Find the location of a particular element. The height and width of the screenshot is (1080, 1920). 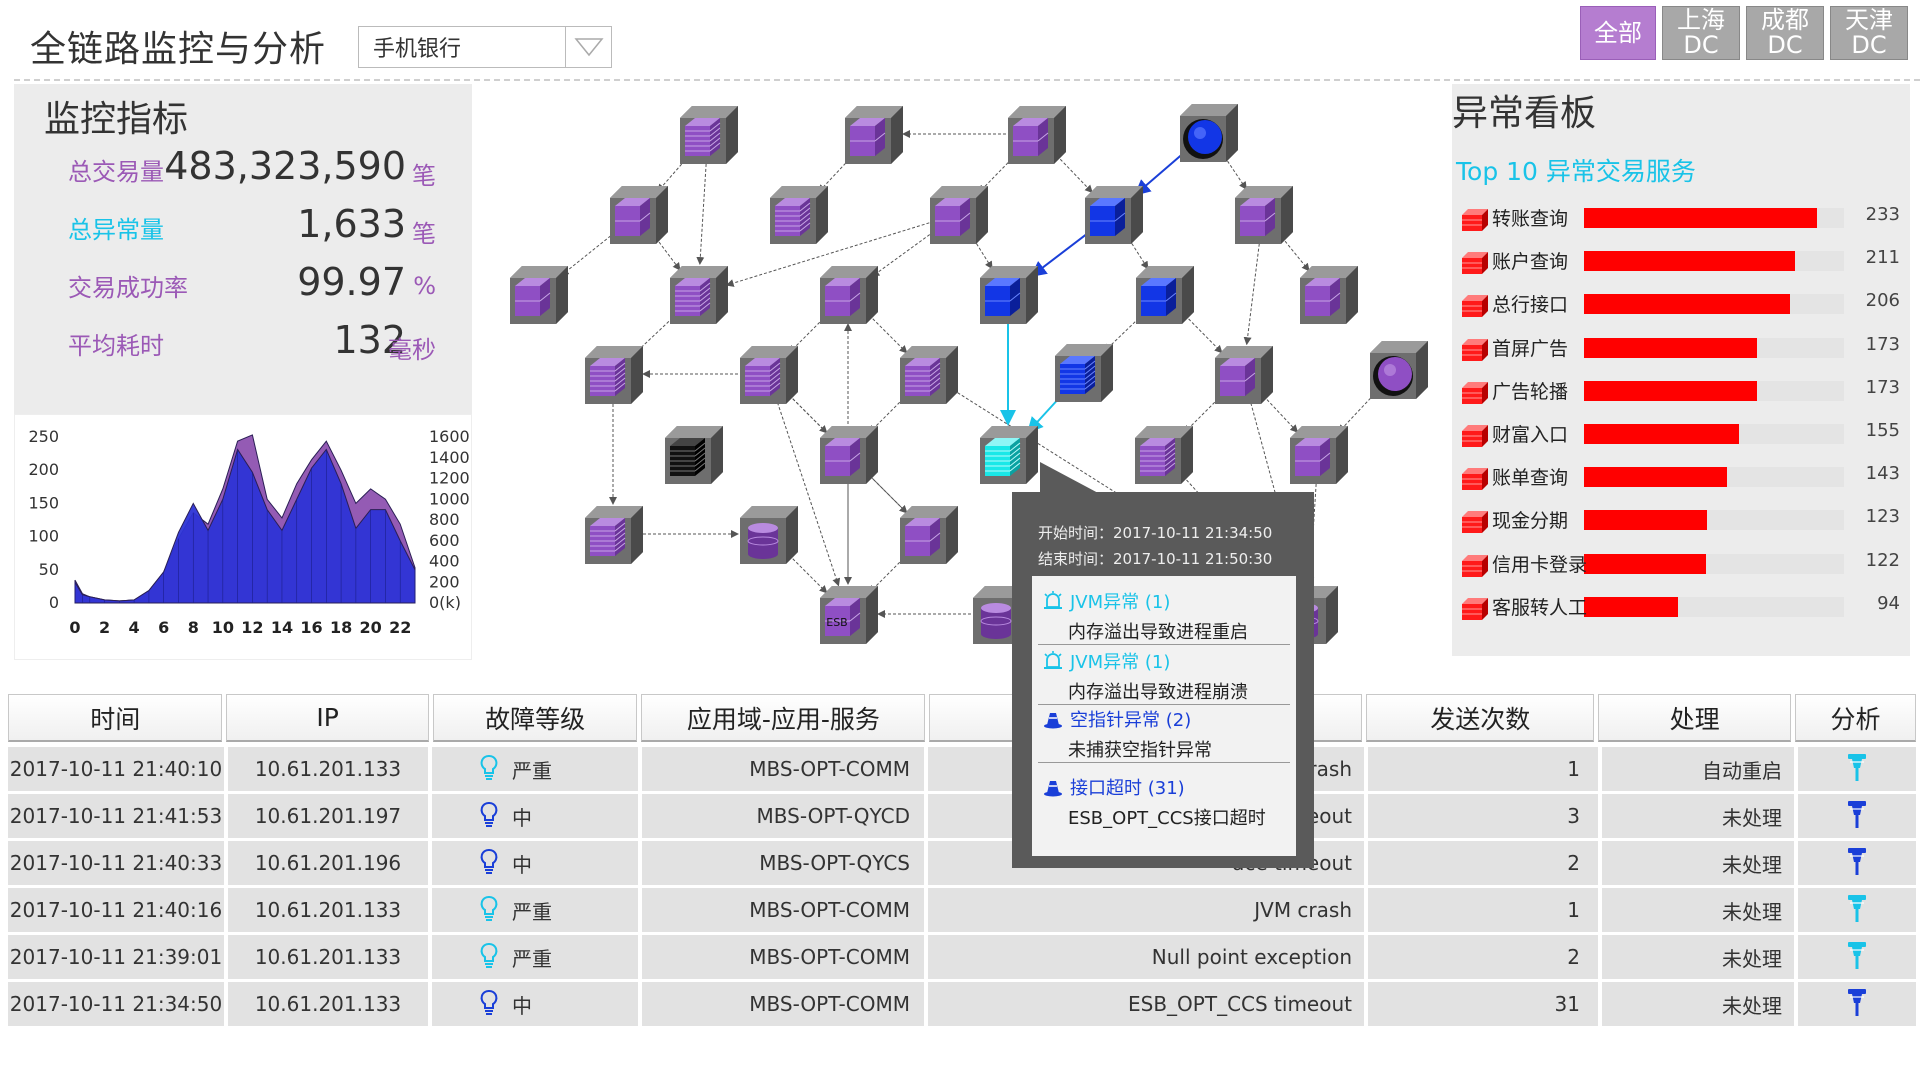

anomaly-service-name: 账户查询 is located at coordinates (1530, 262).